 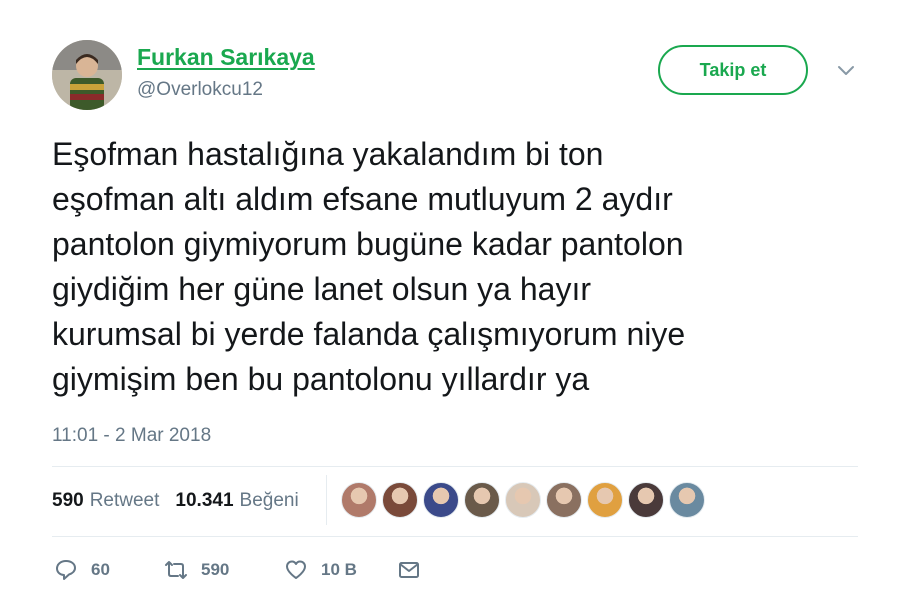 I want to click on author-name: Furkan Sarıkaya, so click(x=226, y=57).